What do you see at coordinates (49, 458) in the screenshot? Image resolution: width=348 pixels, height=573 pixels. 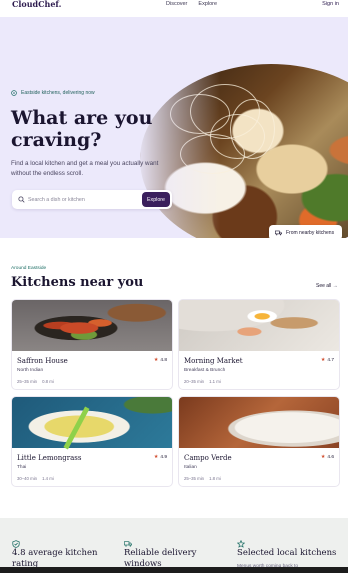 I see `kitchen-name: Little Lemongrass` at bounding box center [49, 458].